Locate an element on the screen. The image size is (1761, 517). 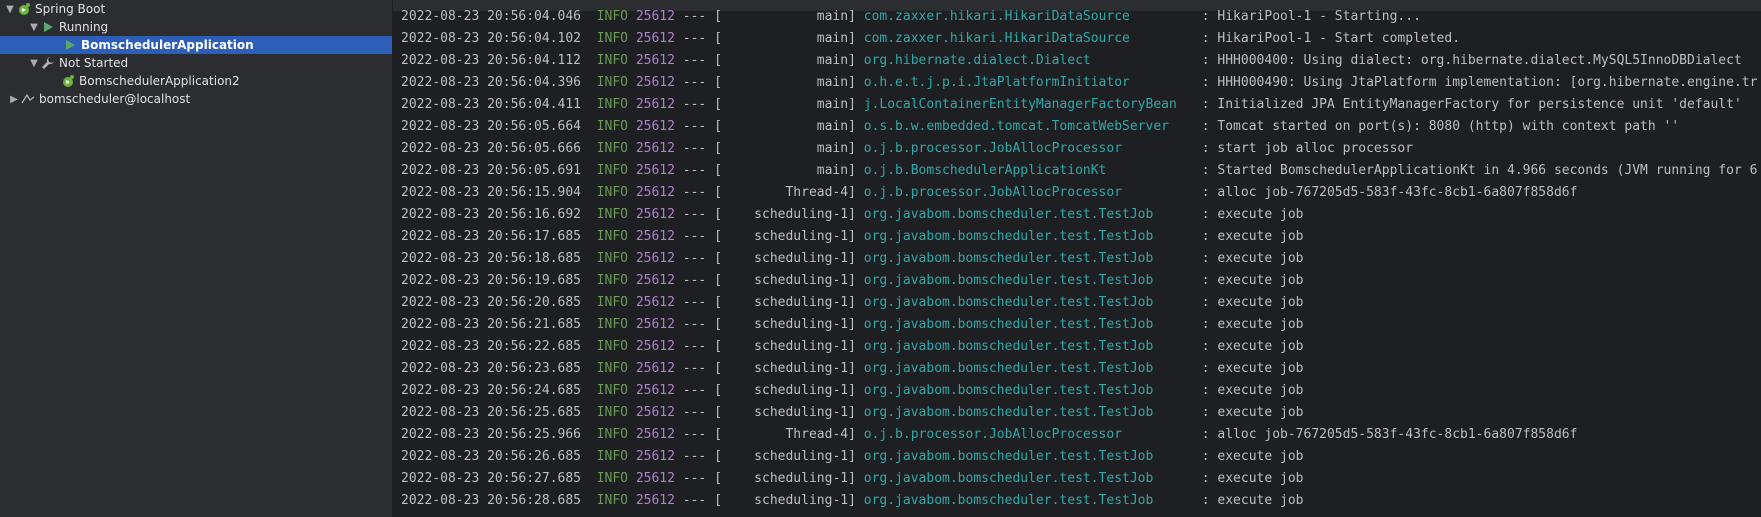
log-timestamp: 2022-08-23 20:56:05.664 is located at coordinates (491, 126).